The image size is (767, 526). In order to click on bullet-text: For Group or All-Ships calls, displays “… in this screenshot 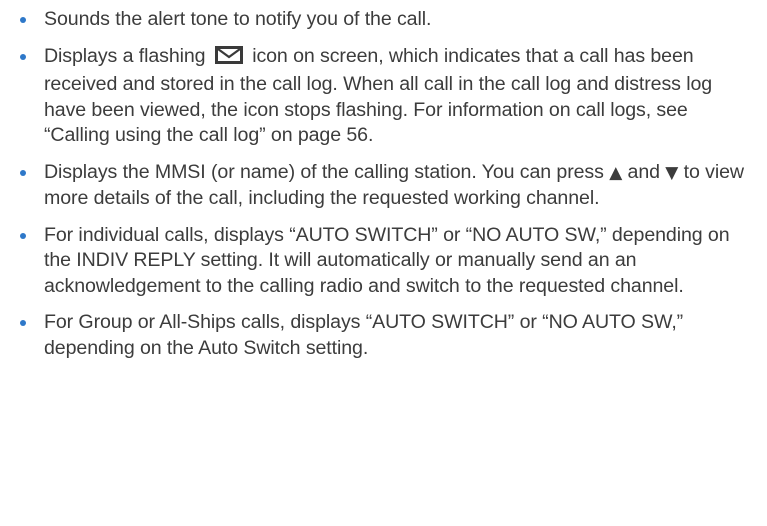, I will do `click(364, 335)`.